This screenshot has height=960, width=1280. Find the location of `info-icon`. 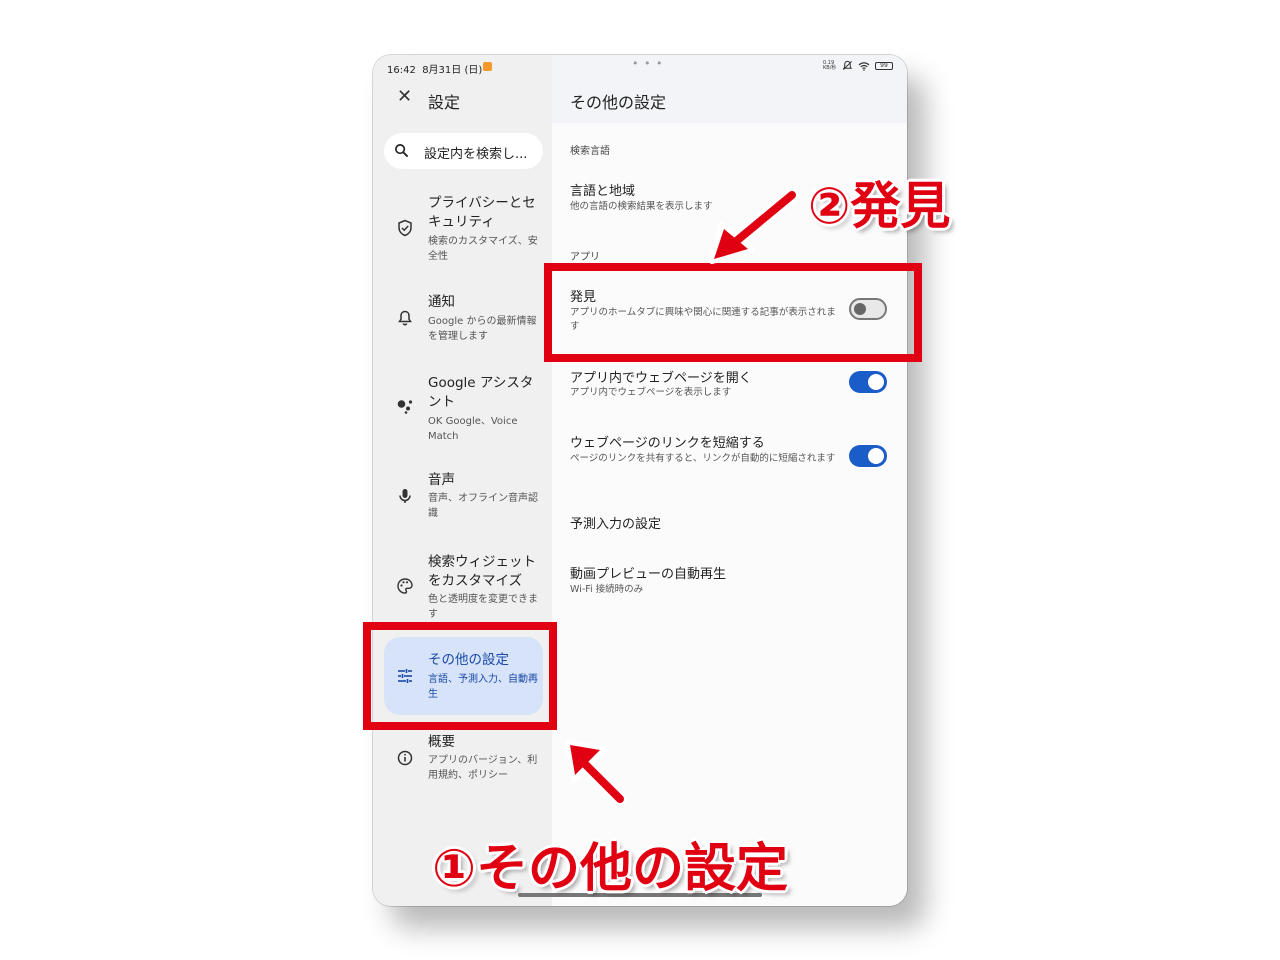

info-icon is located at coordinates (405, 758).